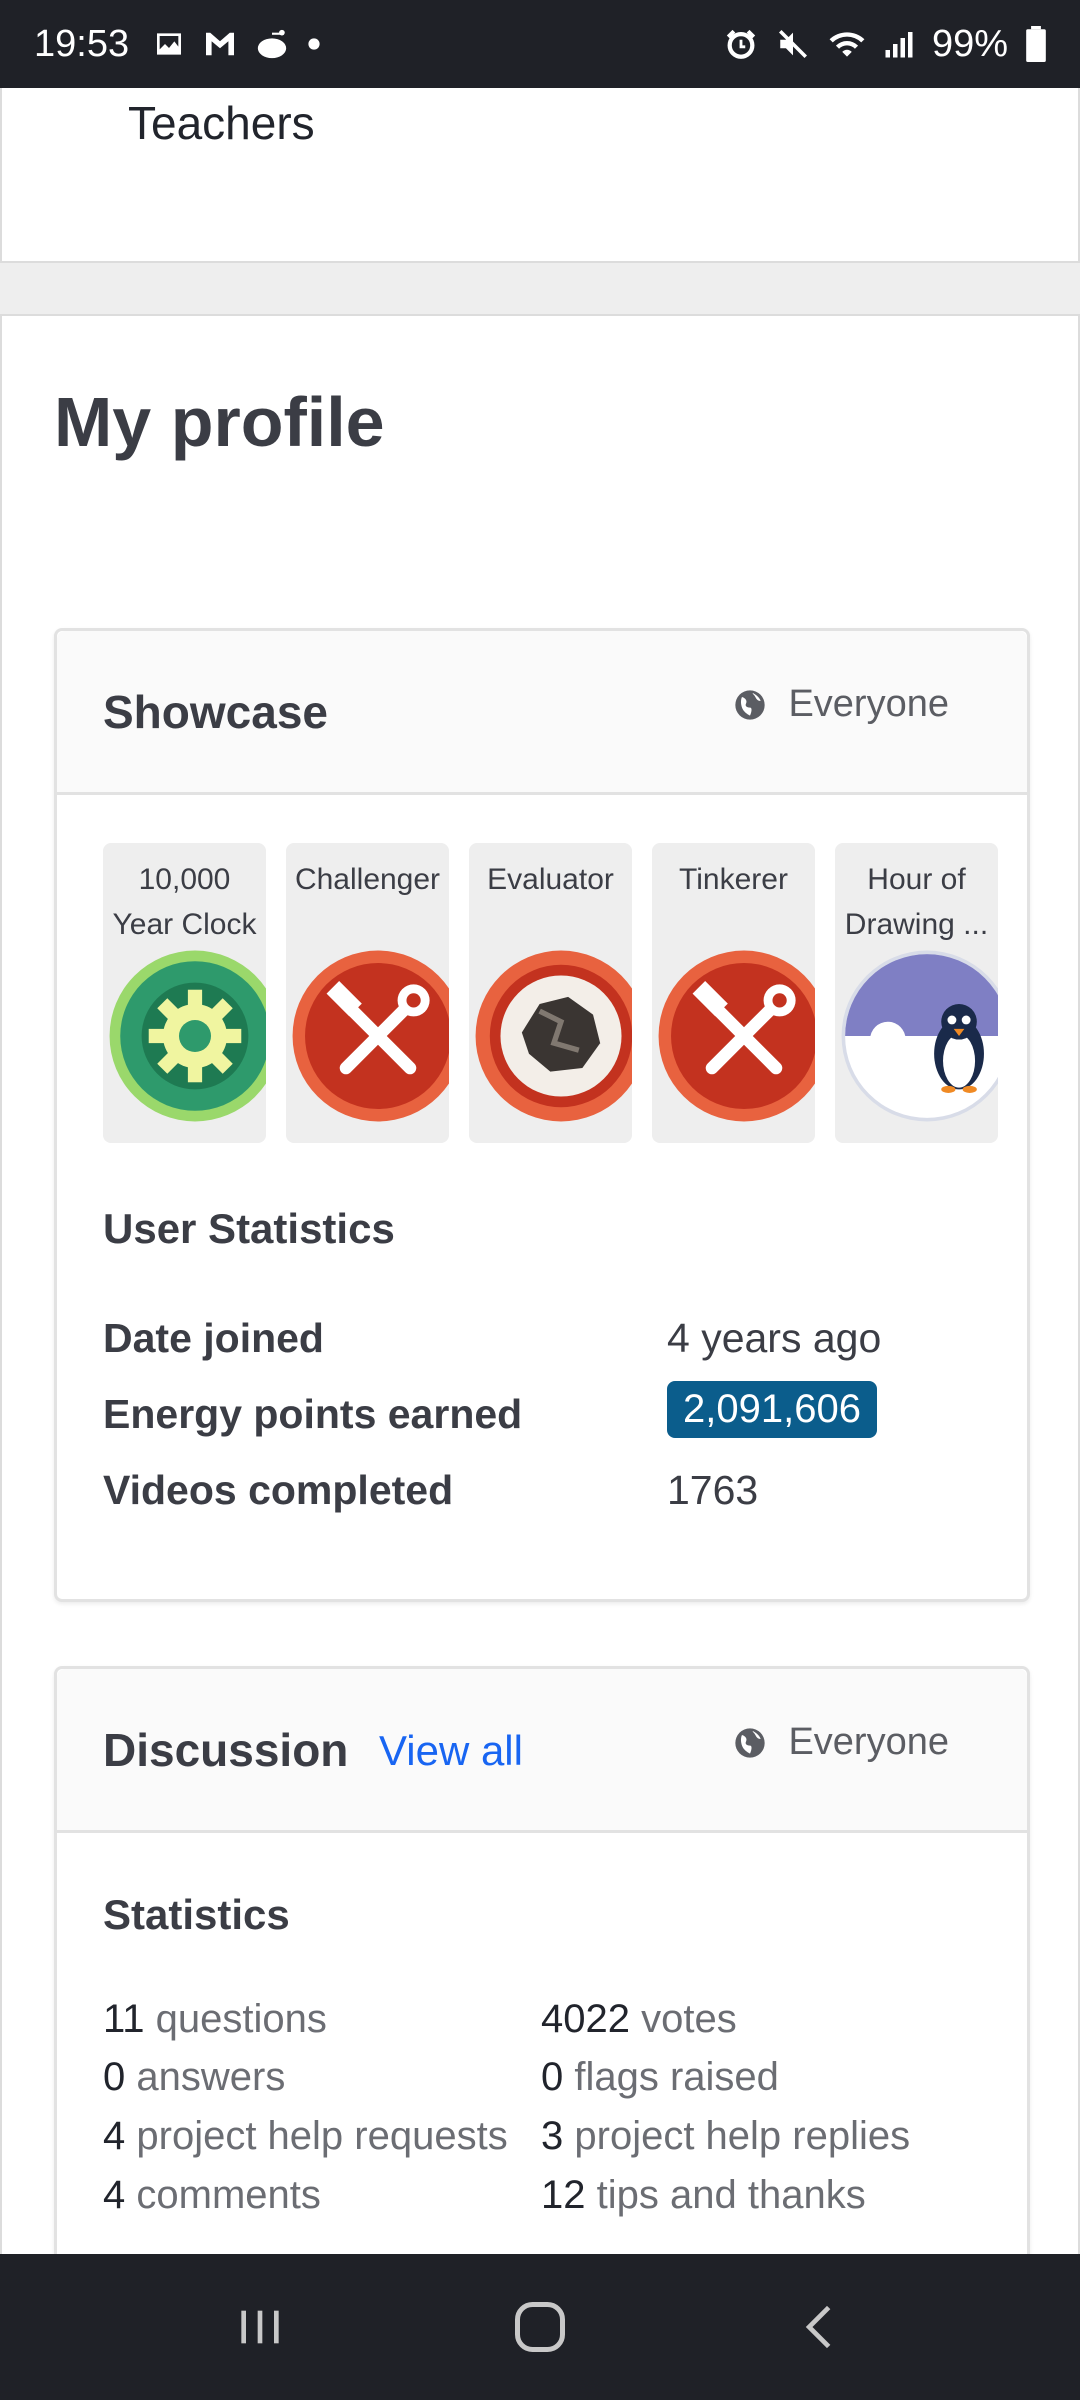 The image size is (1080, 2400). I want to click on badge-label: Challenger, so click(367, 879).